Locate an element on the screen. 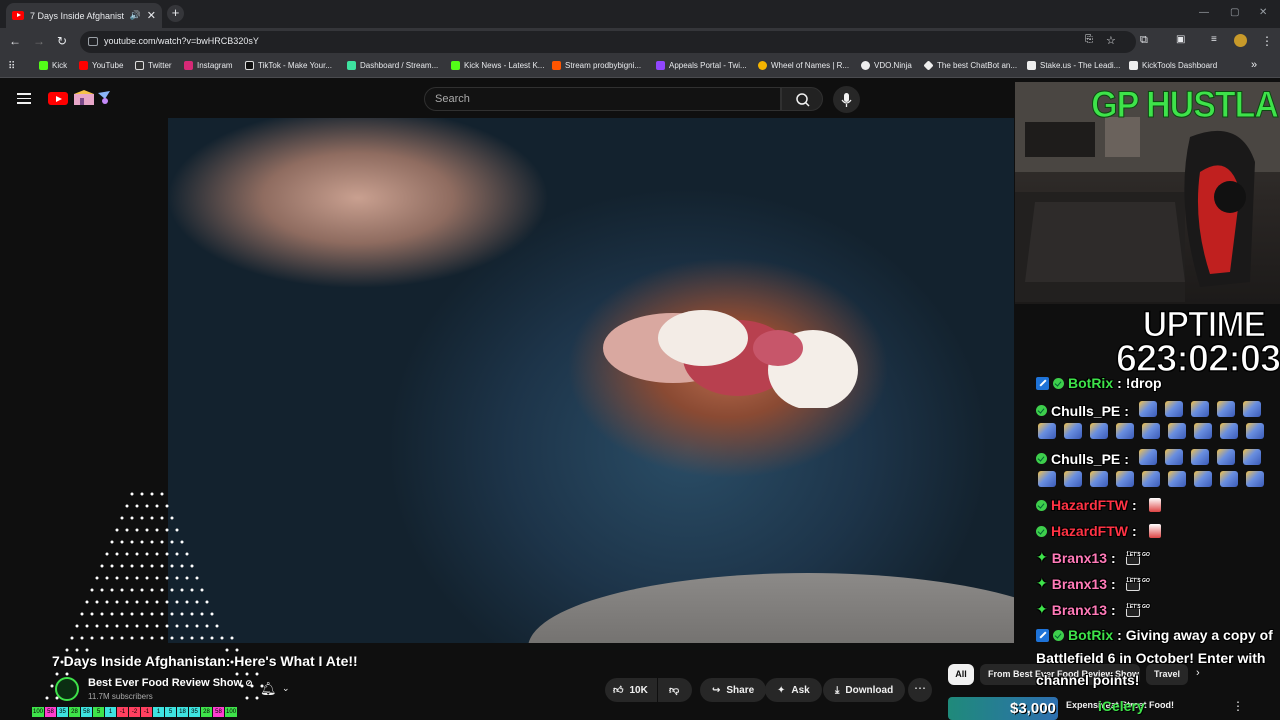  maximize-window-button: ▢ is located at coordinates (1234, 12).